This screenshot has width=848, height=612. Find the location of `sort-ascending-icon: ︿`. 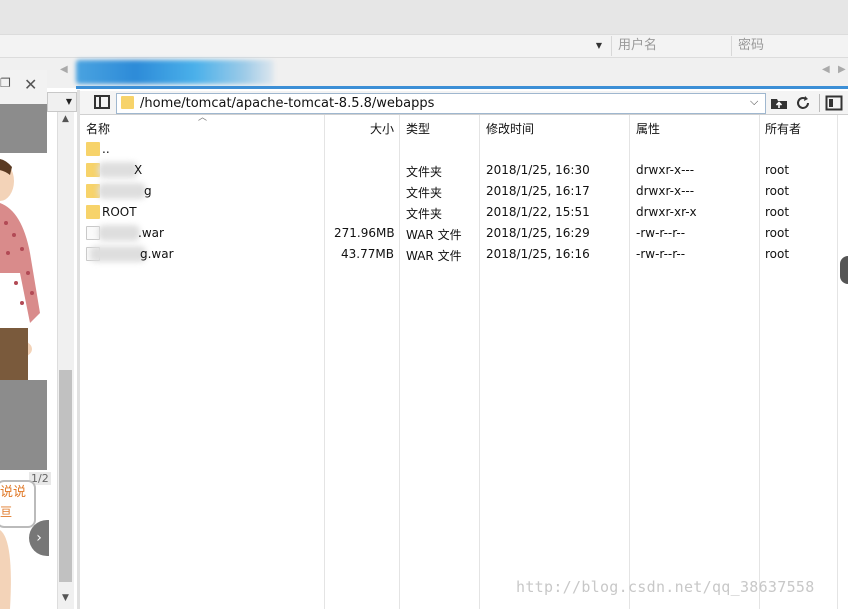

sort-ascending-icon: ︿ is located at coordinates (203, 118).